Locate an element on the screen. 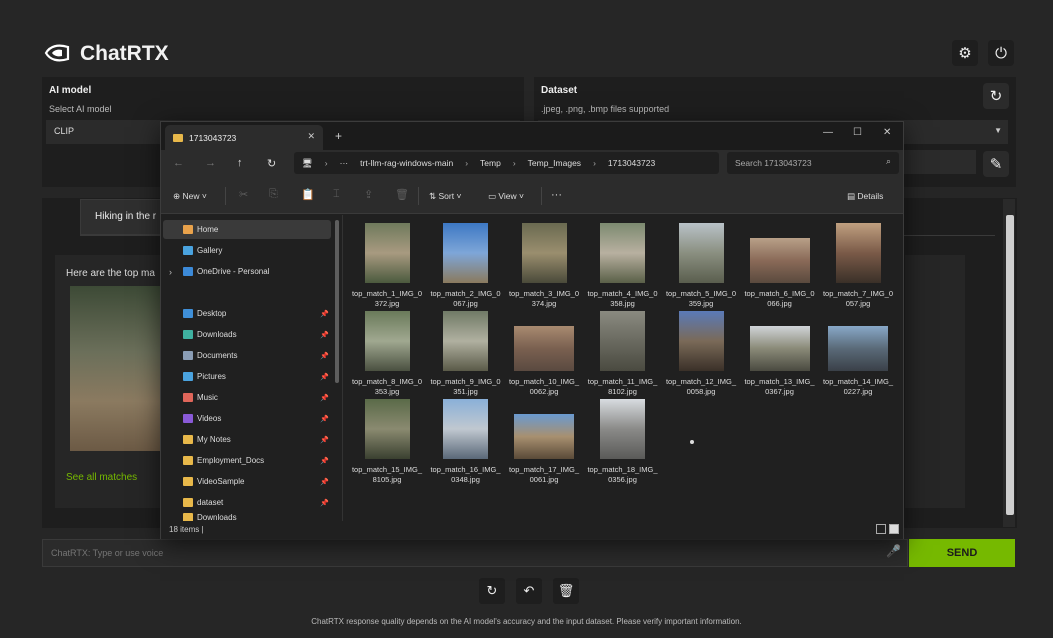  undo-button: ↶ is located at coordinates (529, 591).